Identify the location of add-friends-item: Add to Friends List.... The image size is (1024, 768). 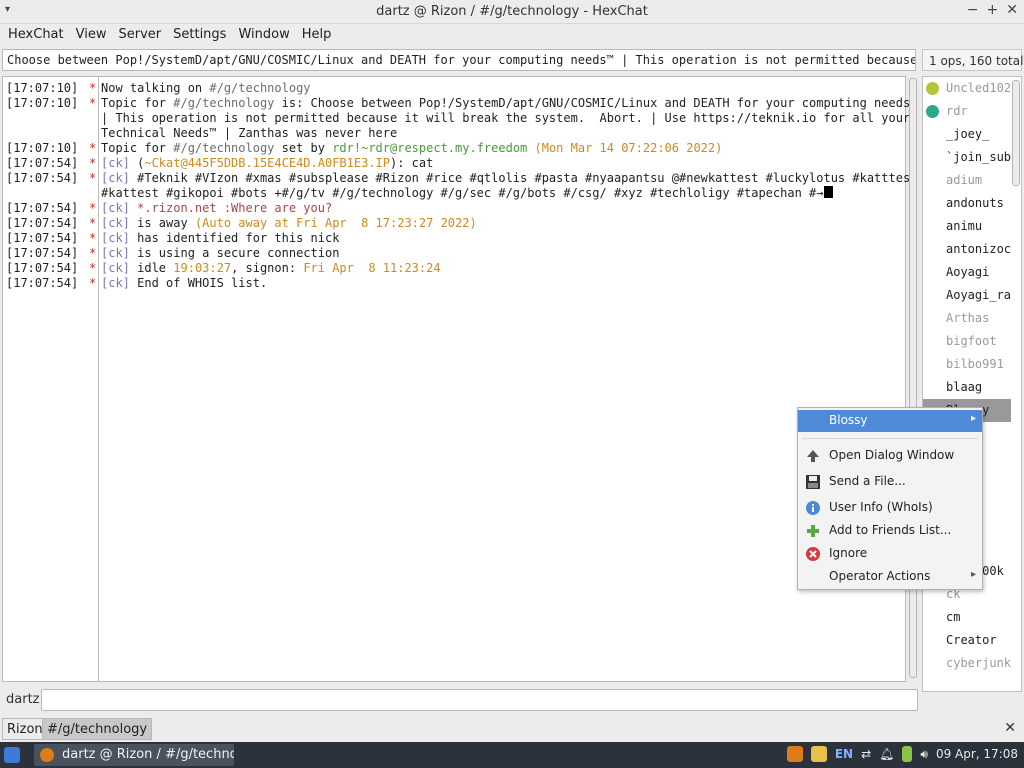
(890, 531).